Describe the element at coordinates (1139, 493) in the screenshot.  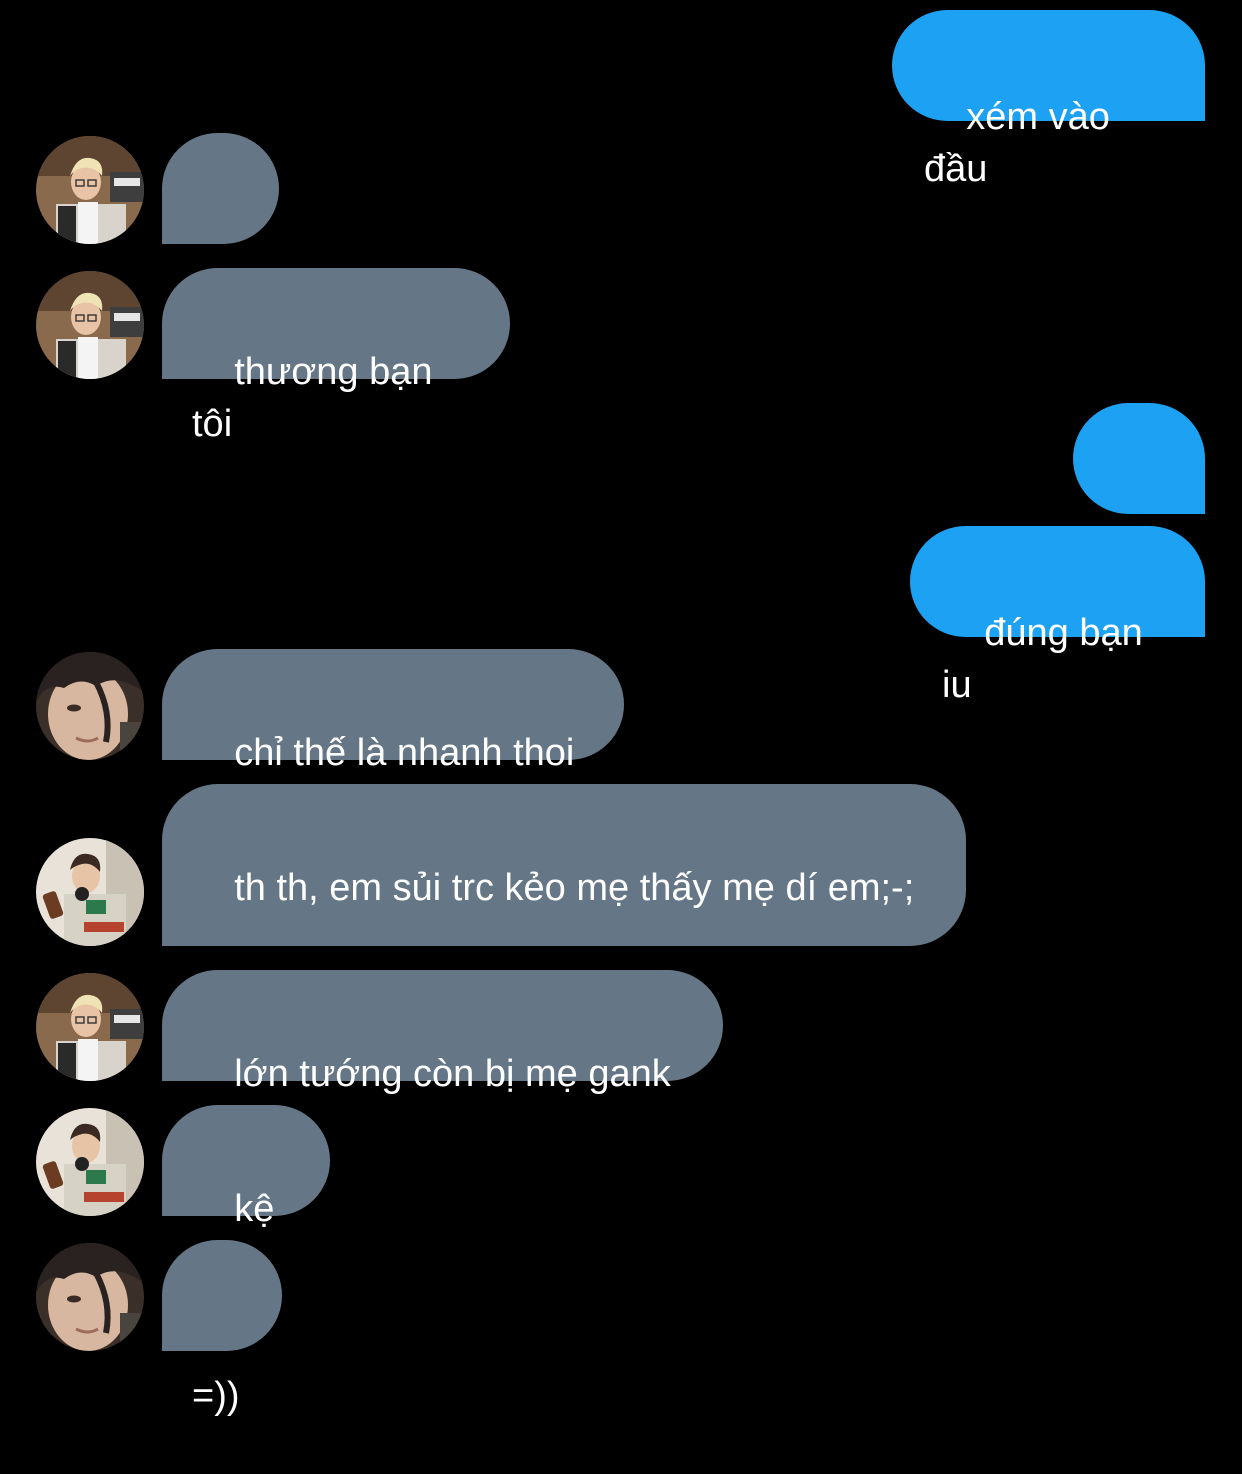
I see `message-bubble-outgoing: hihi` at that location.